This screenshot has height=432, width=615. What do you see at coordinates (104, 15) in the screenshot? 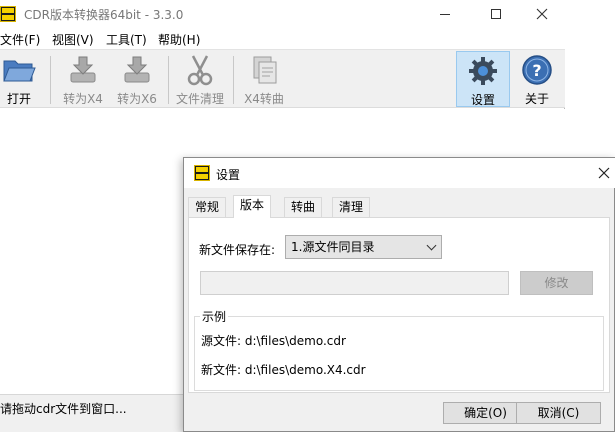
I see `window-title: CDR版本转换器64bit - 3.3.0` at bounding box center [104, 15].